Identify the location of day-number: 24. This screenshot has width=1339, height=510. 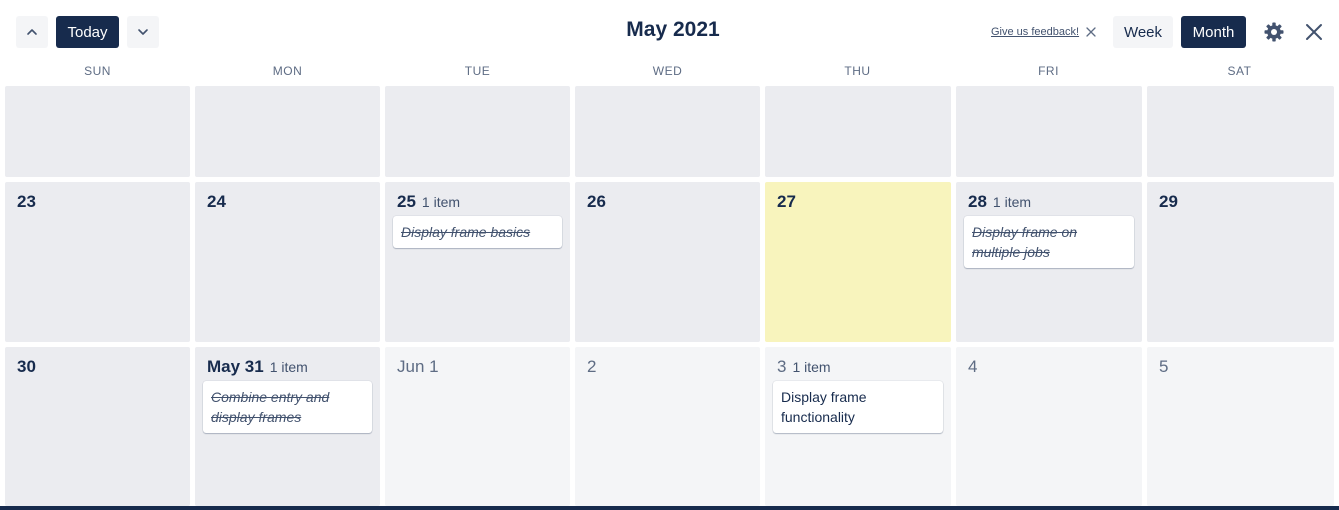
(216, 202).